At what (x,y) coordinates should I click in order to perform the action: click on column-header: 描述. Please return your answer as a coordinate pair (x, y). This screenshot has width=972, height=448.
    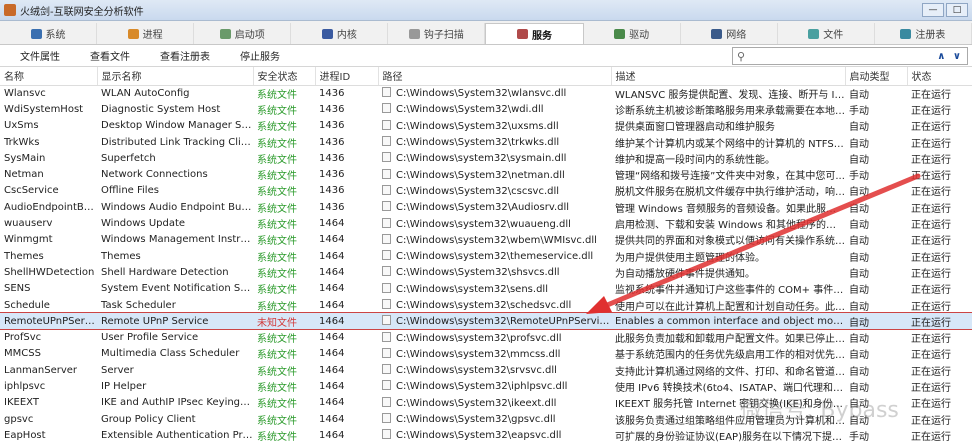
    Looking at the image, I should click on (728, 76).